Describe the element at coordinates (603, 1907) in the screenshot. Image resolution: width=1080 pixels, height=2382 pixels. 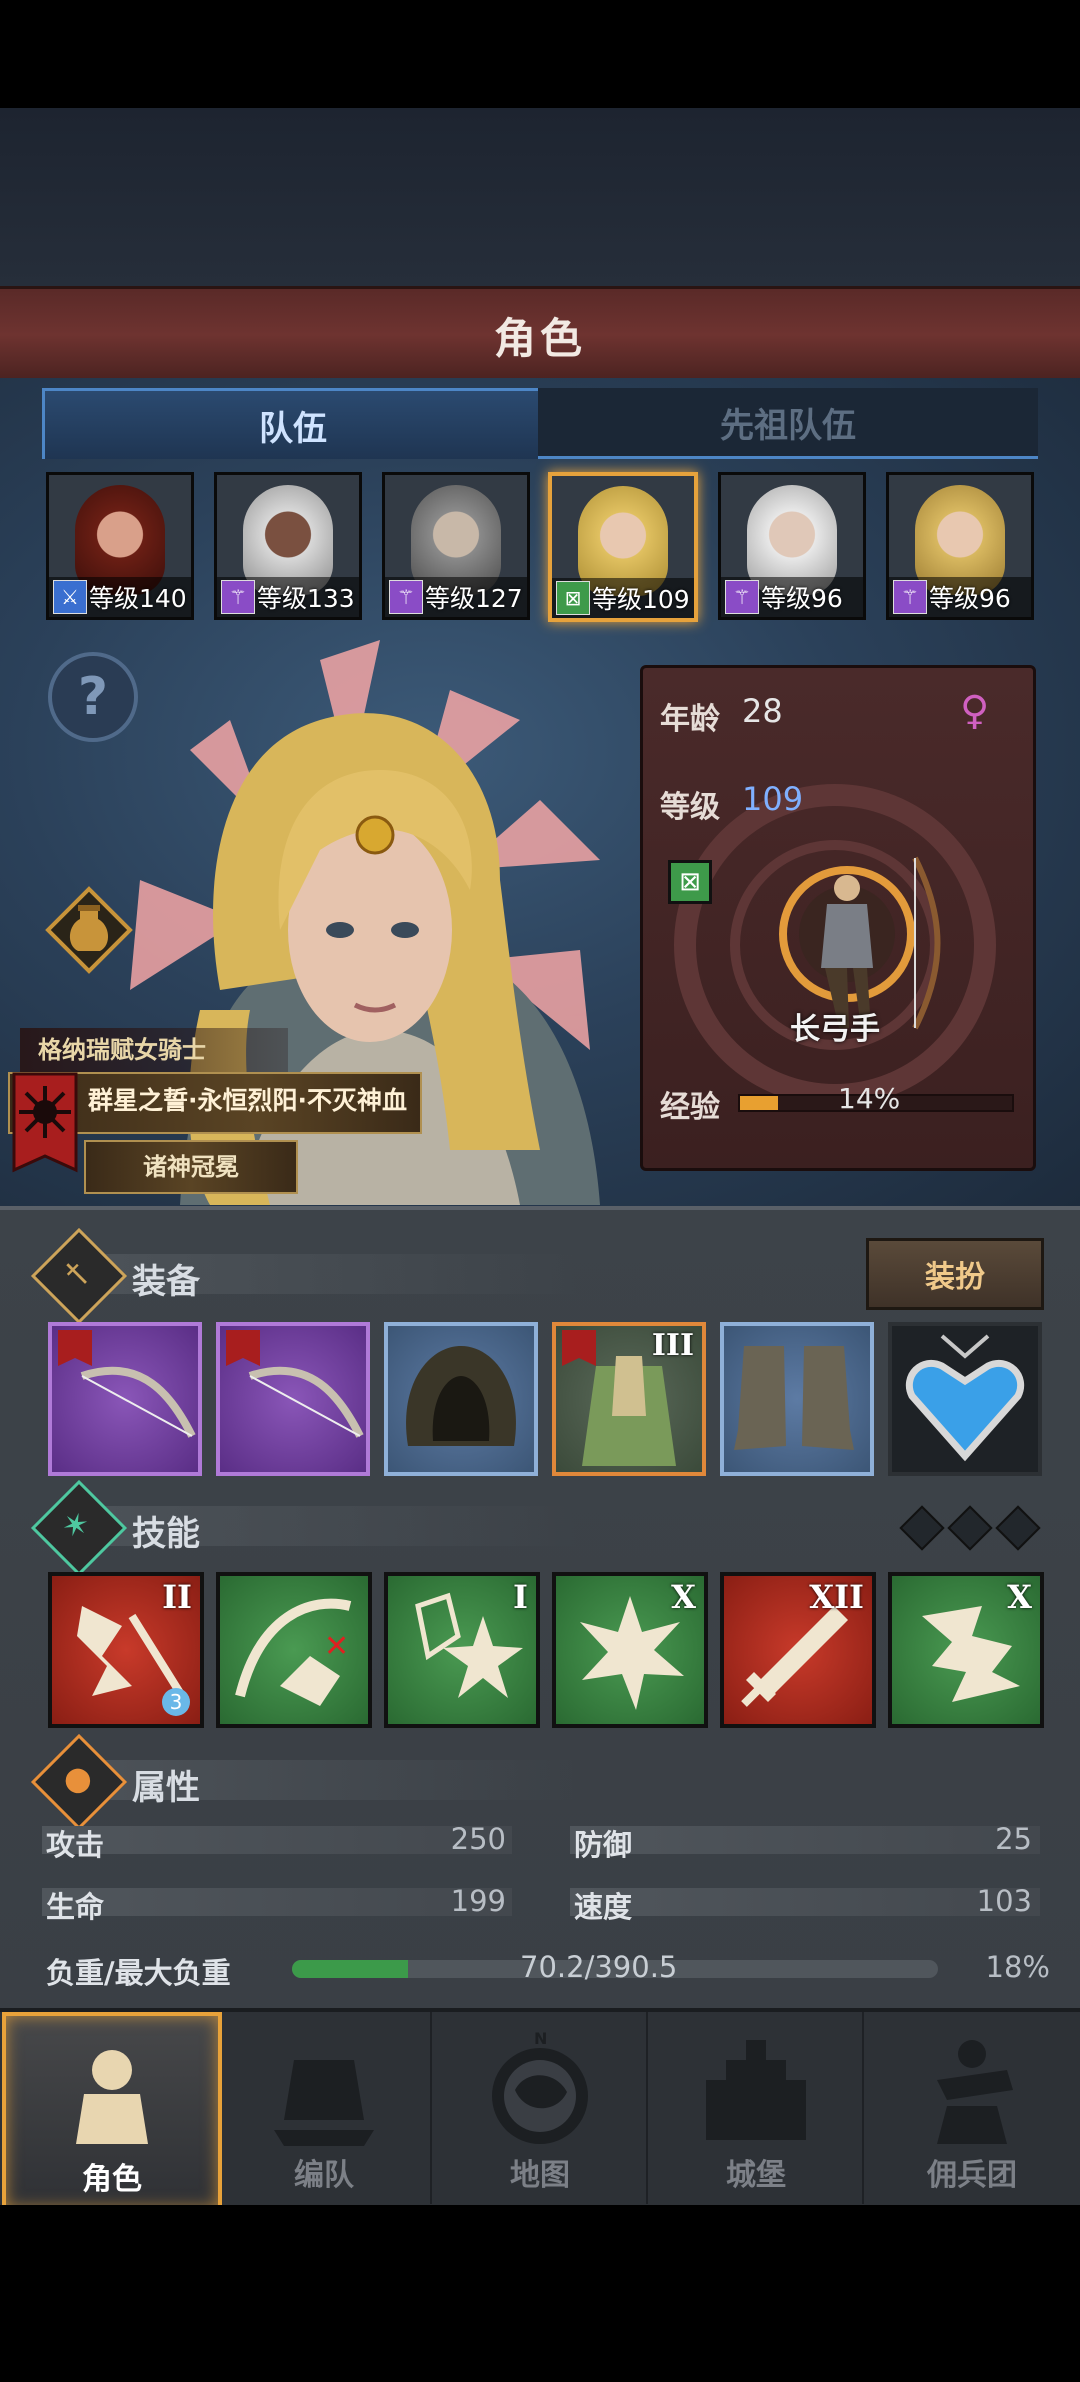
I see `speed-label: 速度` at that location.